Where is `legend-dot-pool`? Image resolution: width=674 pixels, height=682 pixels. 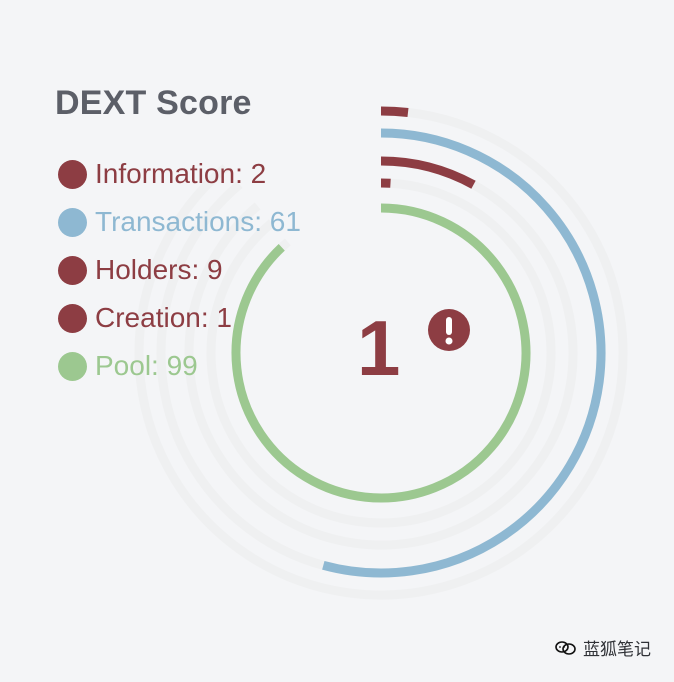
legend-dot-pool is located at coordinates (72, 366).